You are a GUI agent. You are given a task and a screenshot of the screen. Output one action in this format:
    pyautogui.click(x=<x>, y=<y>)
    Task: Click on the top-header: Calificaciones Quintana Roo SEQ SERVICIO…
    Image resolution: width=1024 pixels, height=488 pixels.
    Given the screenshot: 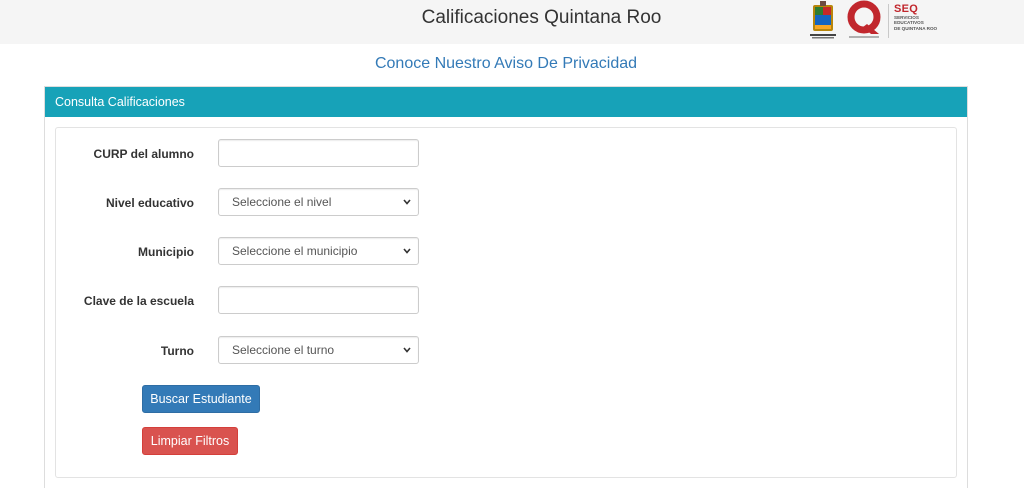 What is the action you would take?
    pyautogui.click(x=512, y=22)
    